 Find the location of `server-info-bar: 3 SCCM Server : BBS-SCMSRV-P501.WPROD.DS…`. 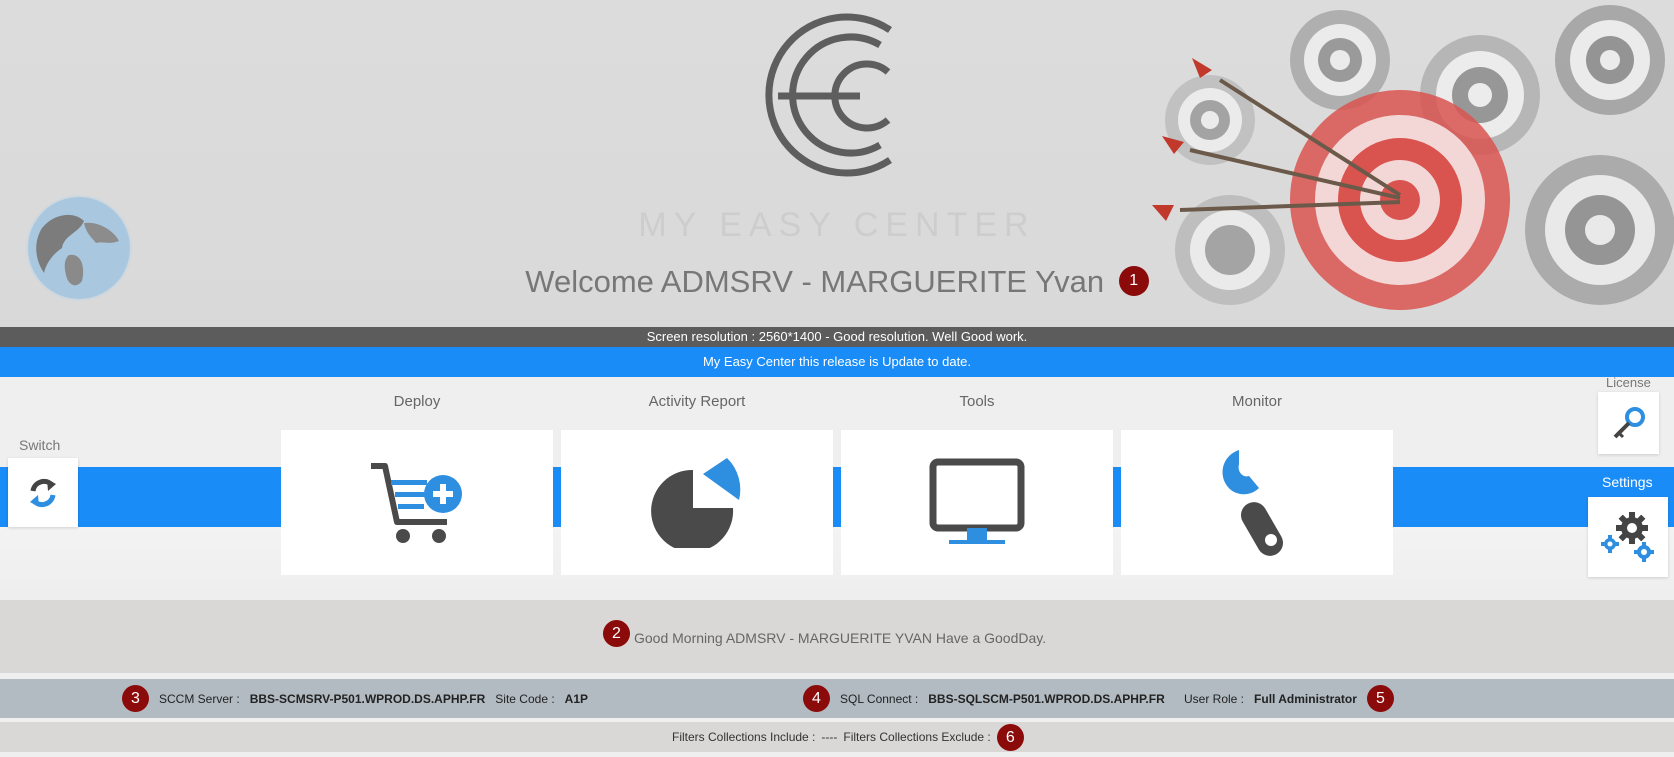

server-info-bar: 3 SCCM Server : BBS-SCMSRV-P501.WPROD.DS… is located at coordinates (837, 698).